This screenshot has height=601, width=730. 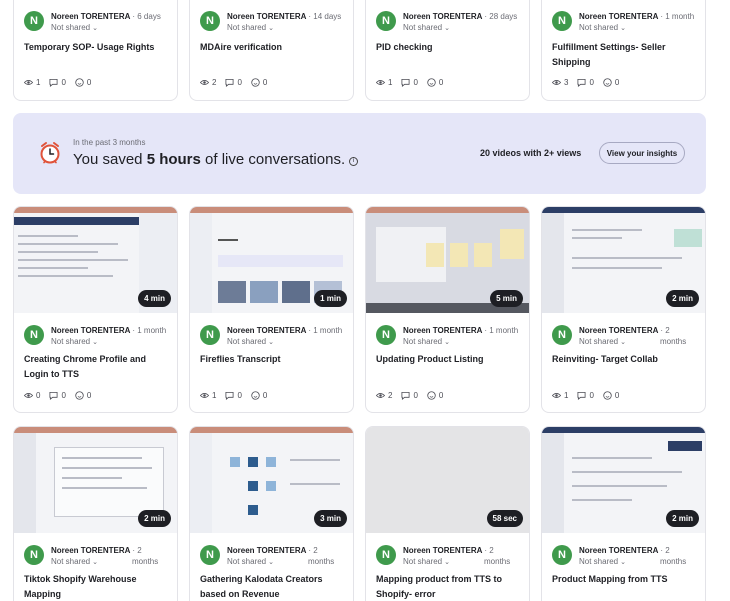 What do you see at coordinates (506, 298) in the screenshot?
I see `duration-badge: 5 min` at bounding box center [506, 298].